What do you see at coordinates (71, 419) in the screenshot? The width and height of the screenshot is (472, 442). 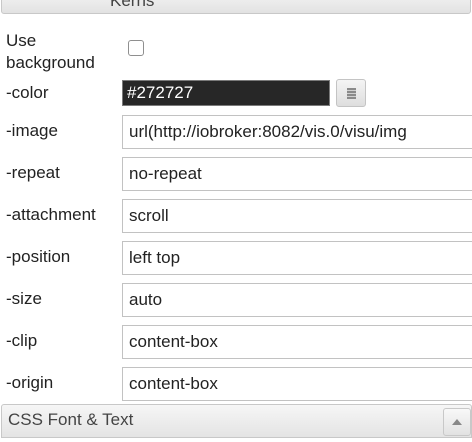 I see `section-title-css-font-text: CSS Font & Text` at bounding box center [71, 419].